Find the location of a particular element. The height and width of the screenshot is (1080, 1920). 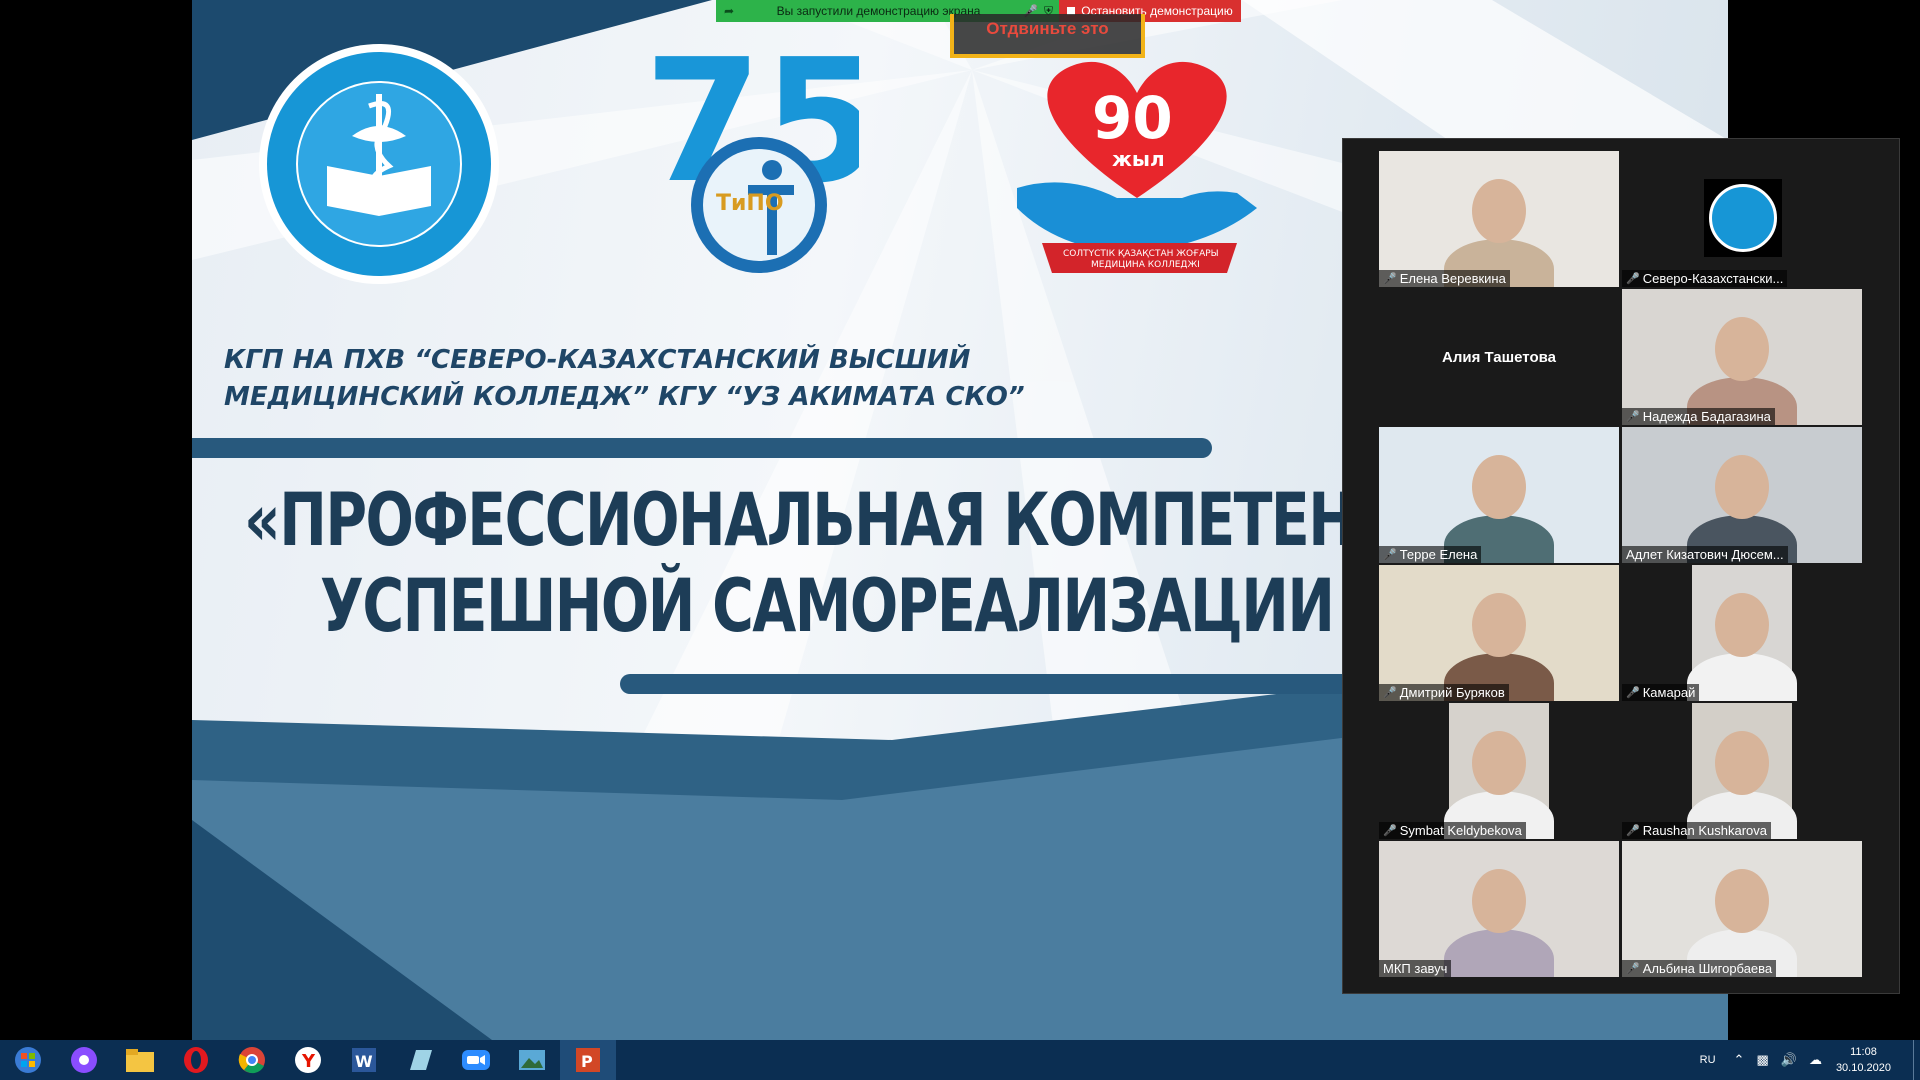

start-button is located at coordinates (28, 1060).